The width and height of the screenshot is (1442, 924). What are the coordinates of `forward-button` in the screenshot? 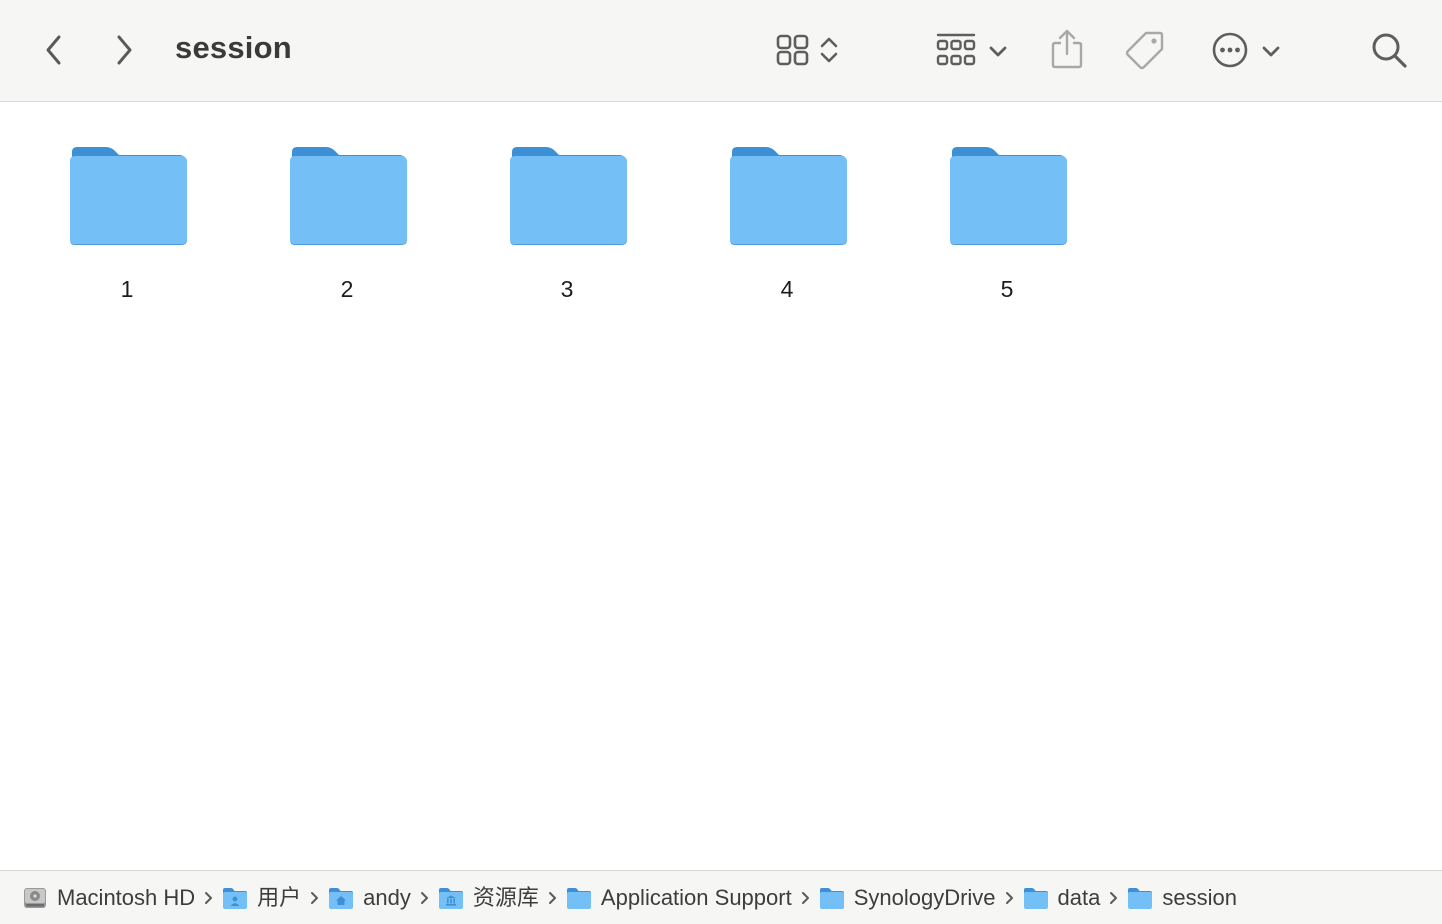 It's located at (124, 50).